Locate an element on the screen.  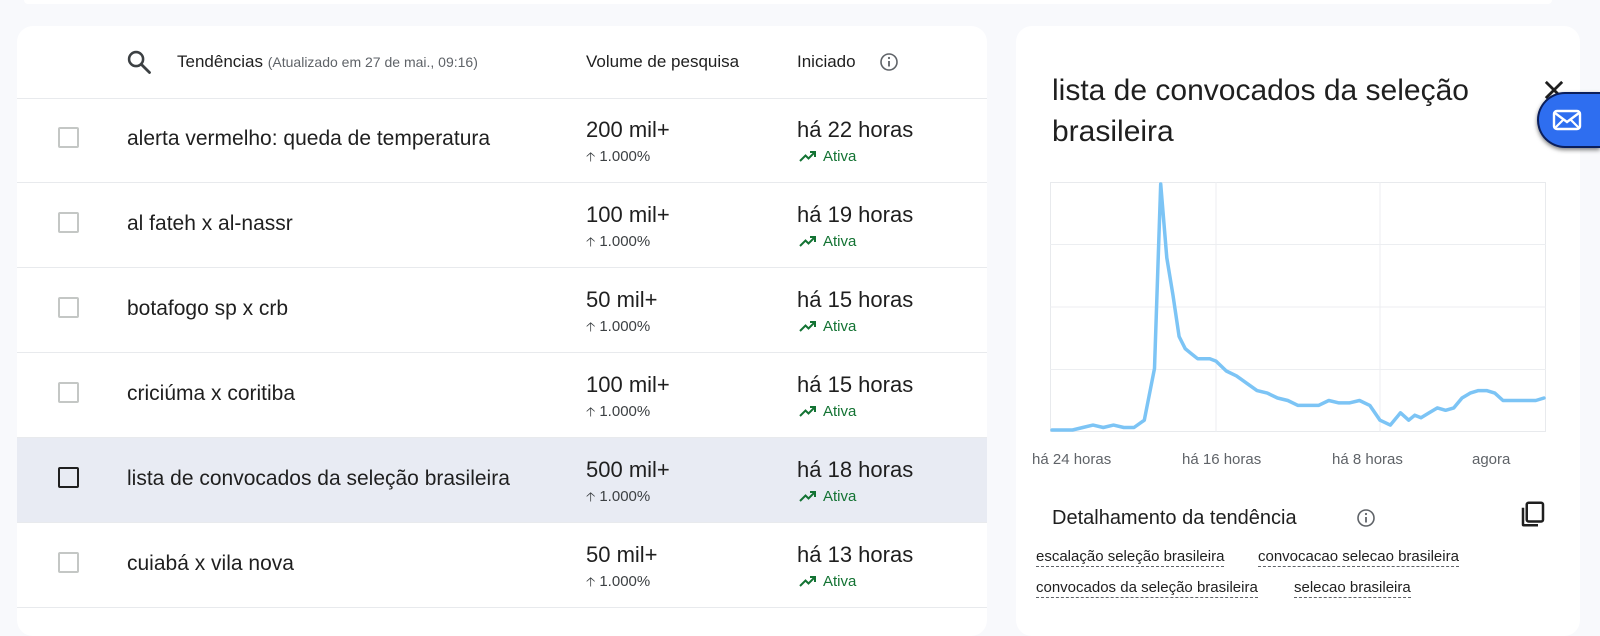
trend-name: botafogo sp x crb is located at coordinates (207, 309).